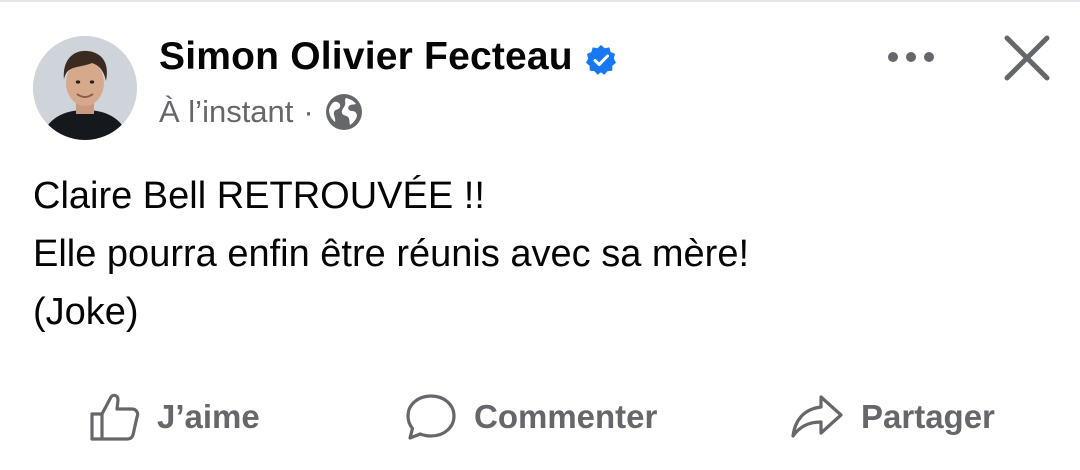 Image resolution: width=1080 pixels, height=470 pixels. I want to click on more-options-button, so click(912, 58).